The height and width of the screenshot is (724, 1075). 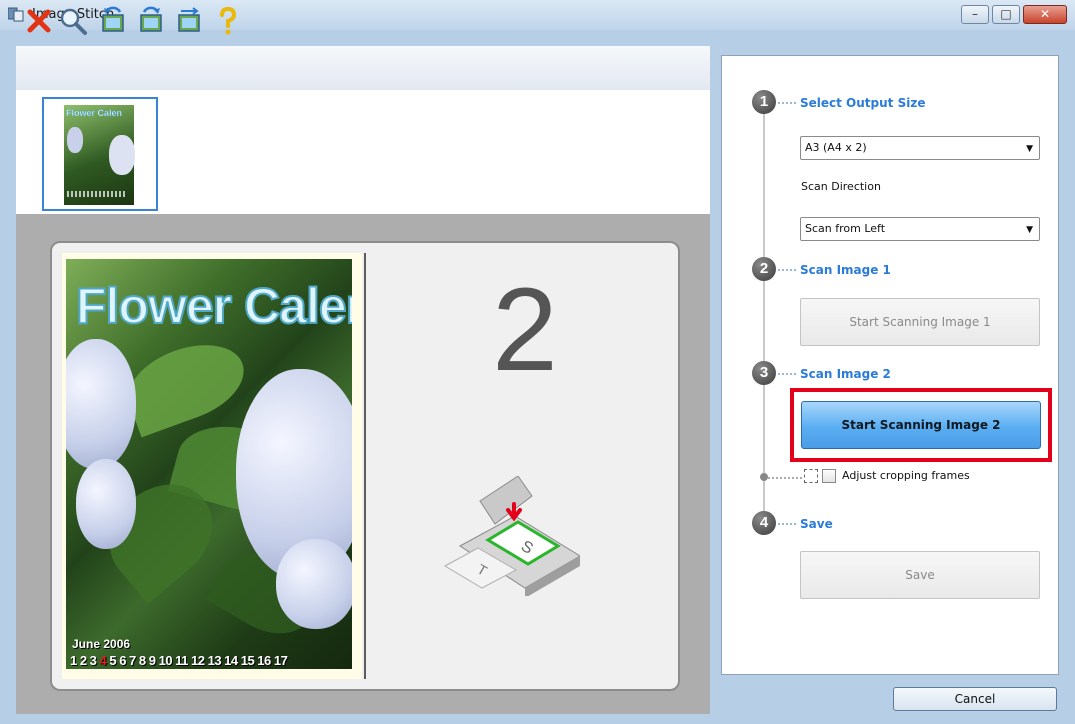 I want to click on step-4-label: Save, so click(x=816, y=524).